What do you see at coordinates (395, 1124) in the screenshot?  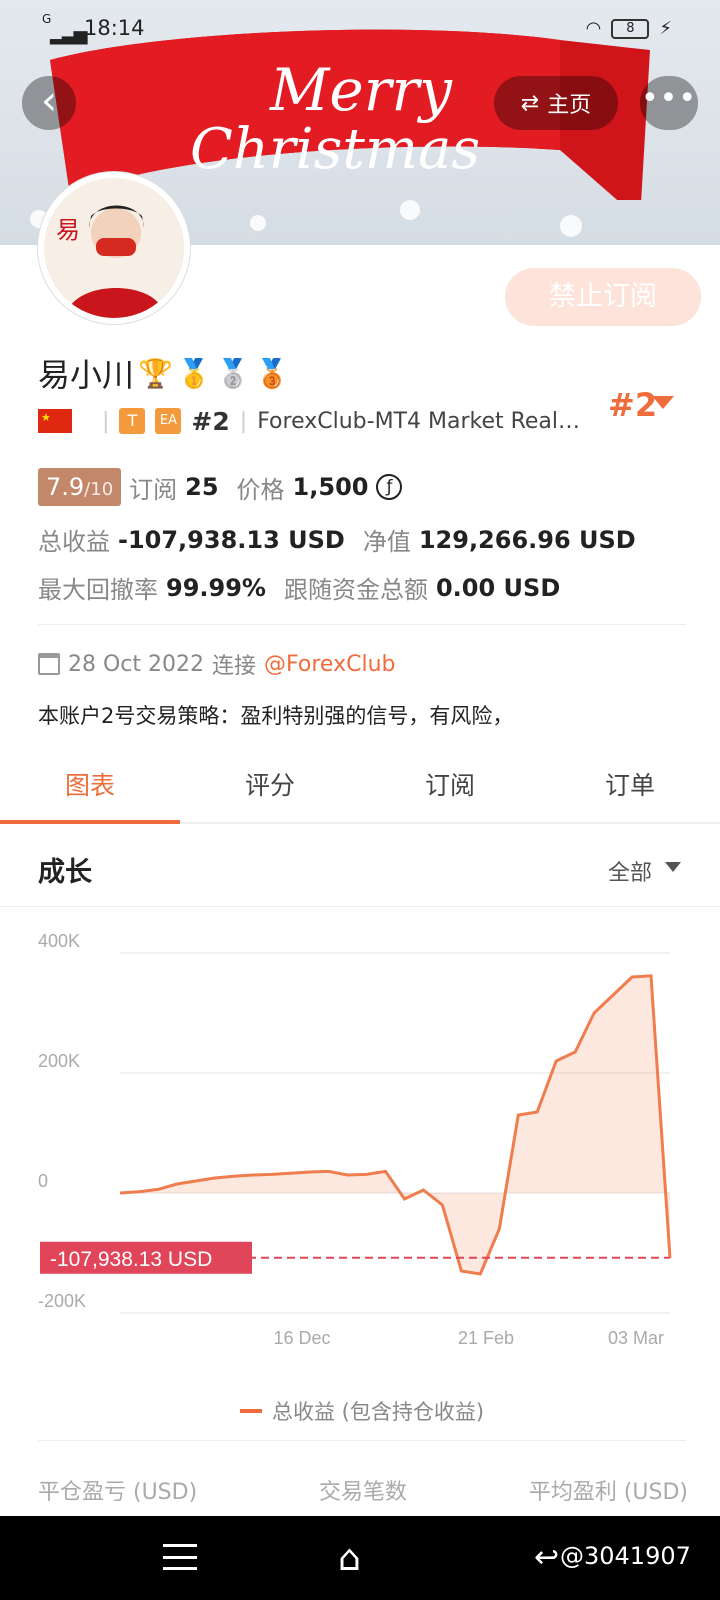 I see `series-area` at bounding box center [395, 1124].